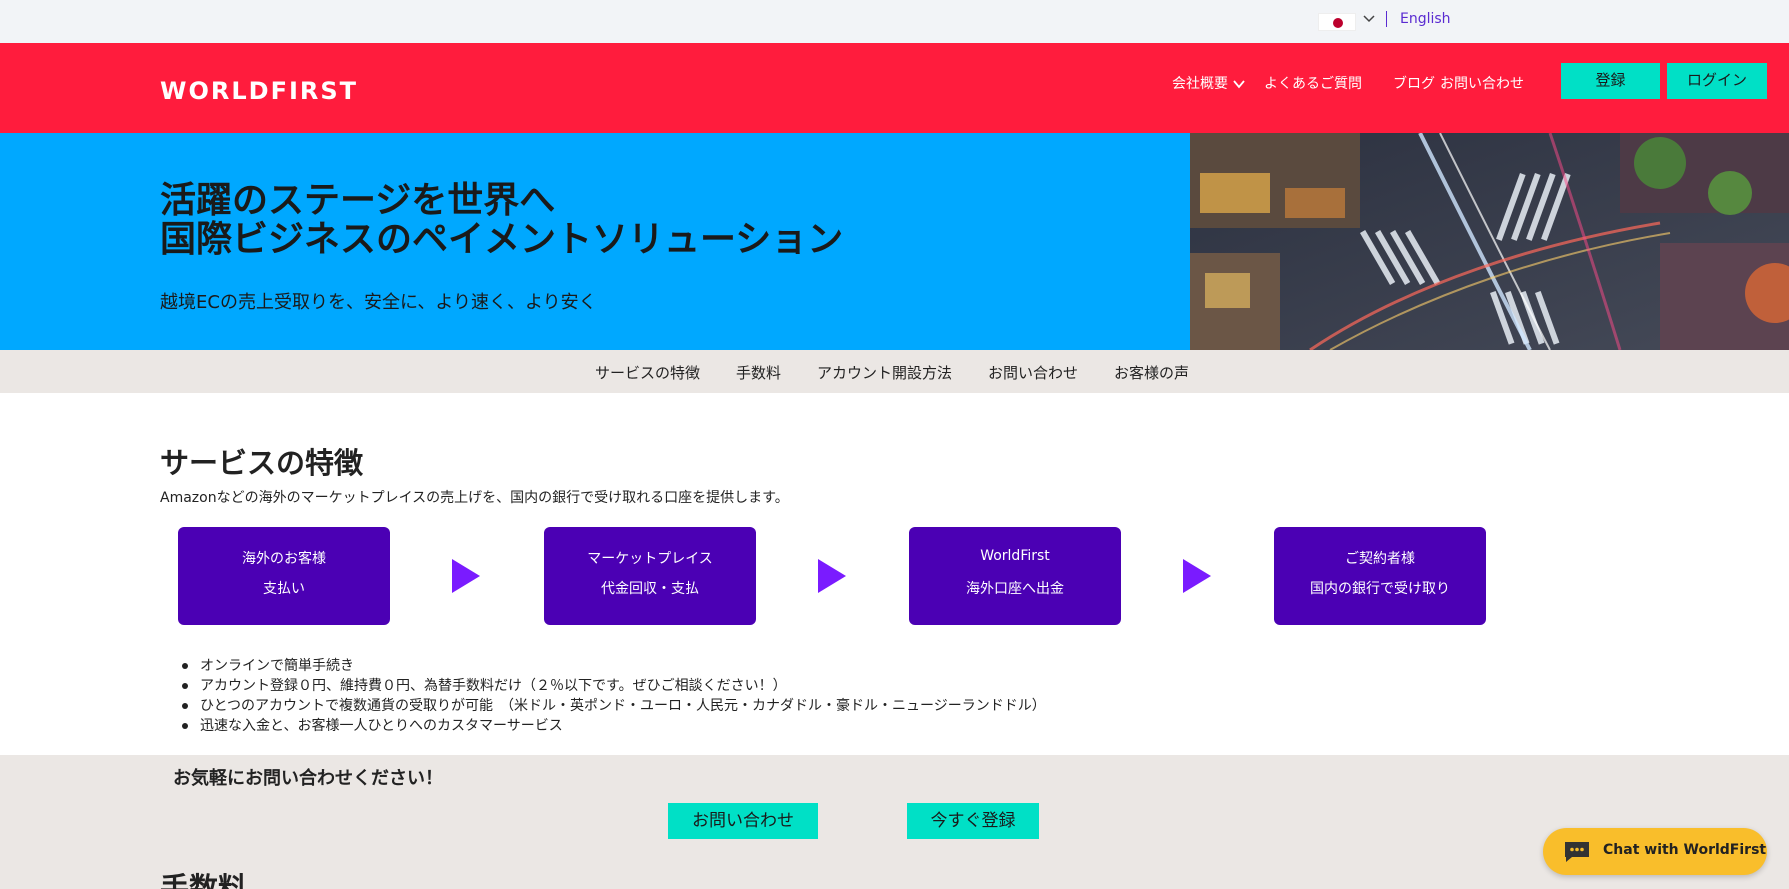 The width and height of the screenshot is (1789, 889). Describe the element at coordinates (1380, 576) in the screenshot. I see `flow-step-client: ご契約者様 国内の銀行で受け取り` at that location.